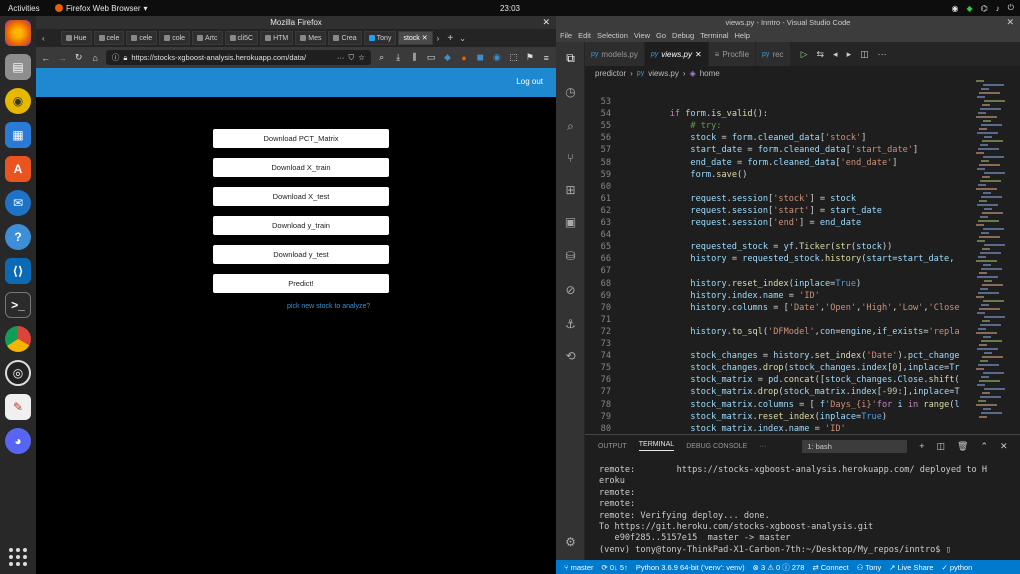 This screenshot has width=1020, height=574. What do you see at coordinates (612, 446) in the screenshot?
I see `panel-tab-output: OUTPUT` at bounding box center [612, 446].